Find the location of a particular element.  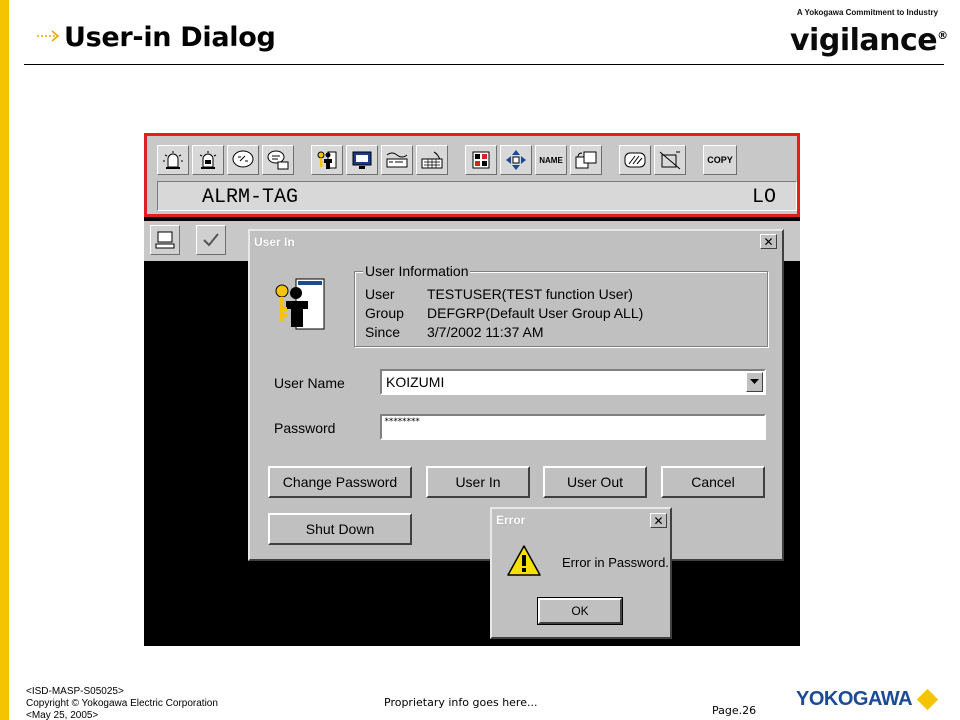

logo-tagline: A Yokogawa Commitment to Industry is located at coordinates (867, 12).